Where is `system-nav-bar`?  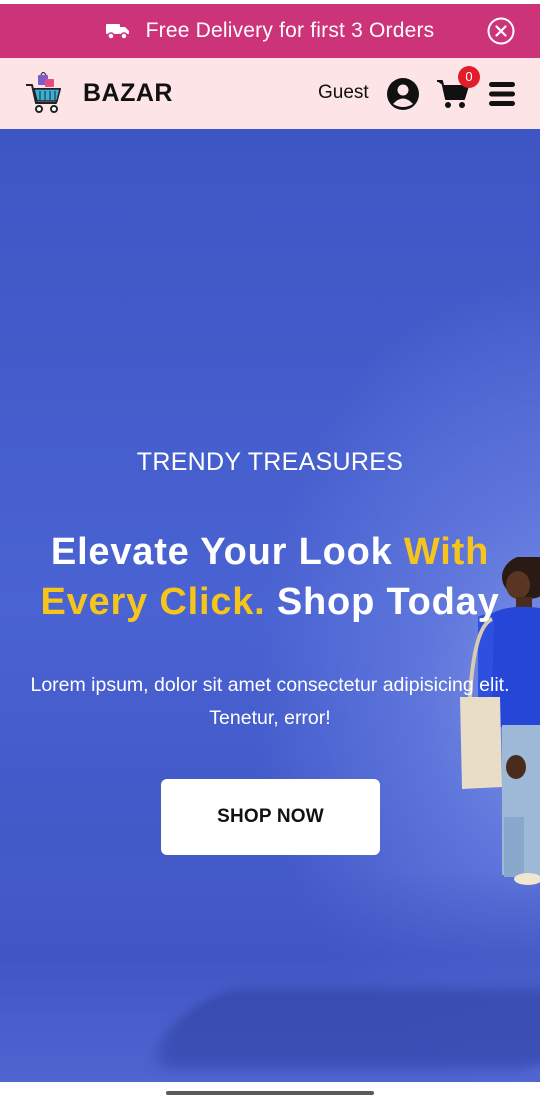 system-nav-bar is located at coordinates (270, 1093).